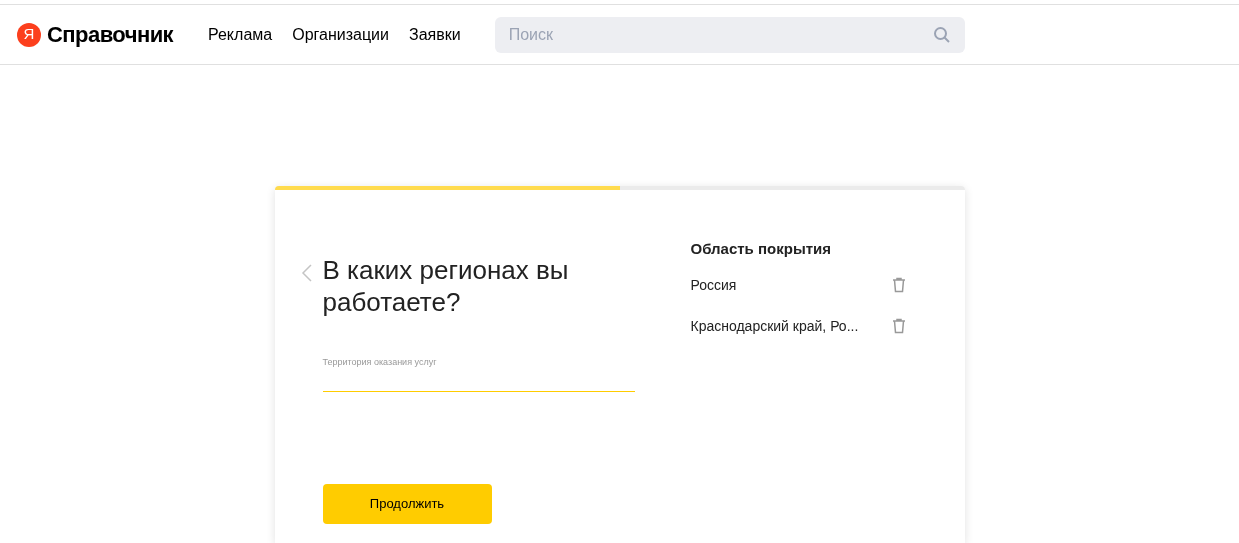 Image resolution: width=1239 pixels, height=543 pixels. I want to click on nav-link: Реклама, so click(240, 34).